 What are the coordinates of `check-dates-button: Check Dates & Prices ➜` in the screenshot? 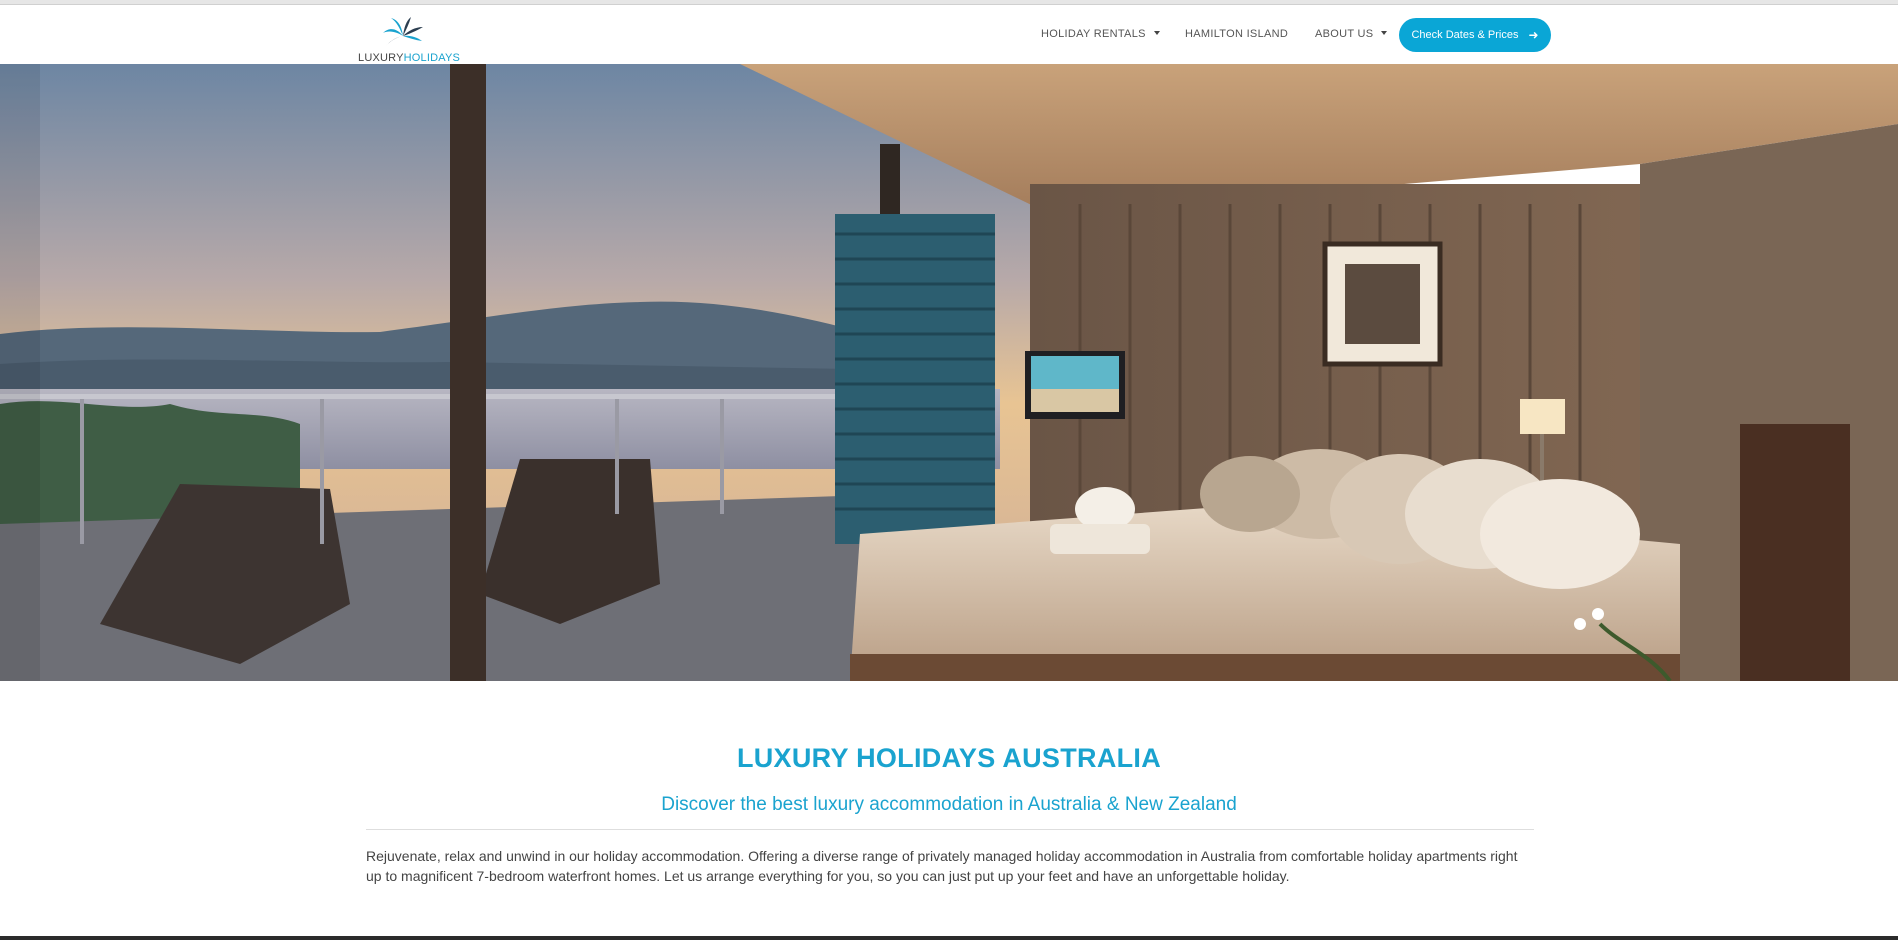 It's located at (1475, 35).